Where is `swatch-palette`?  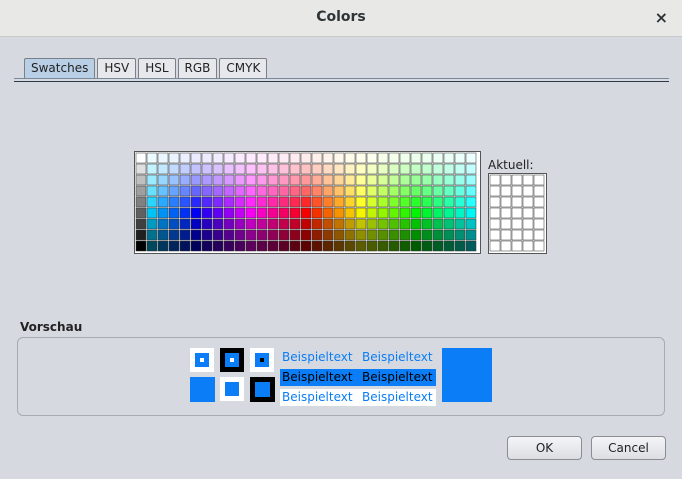 swatch-palette is located at coordinates (307, 202).